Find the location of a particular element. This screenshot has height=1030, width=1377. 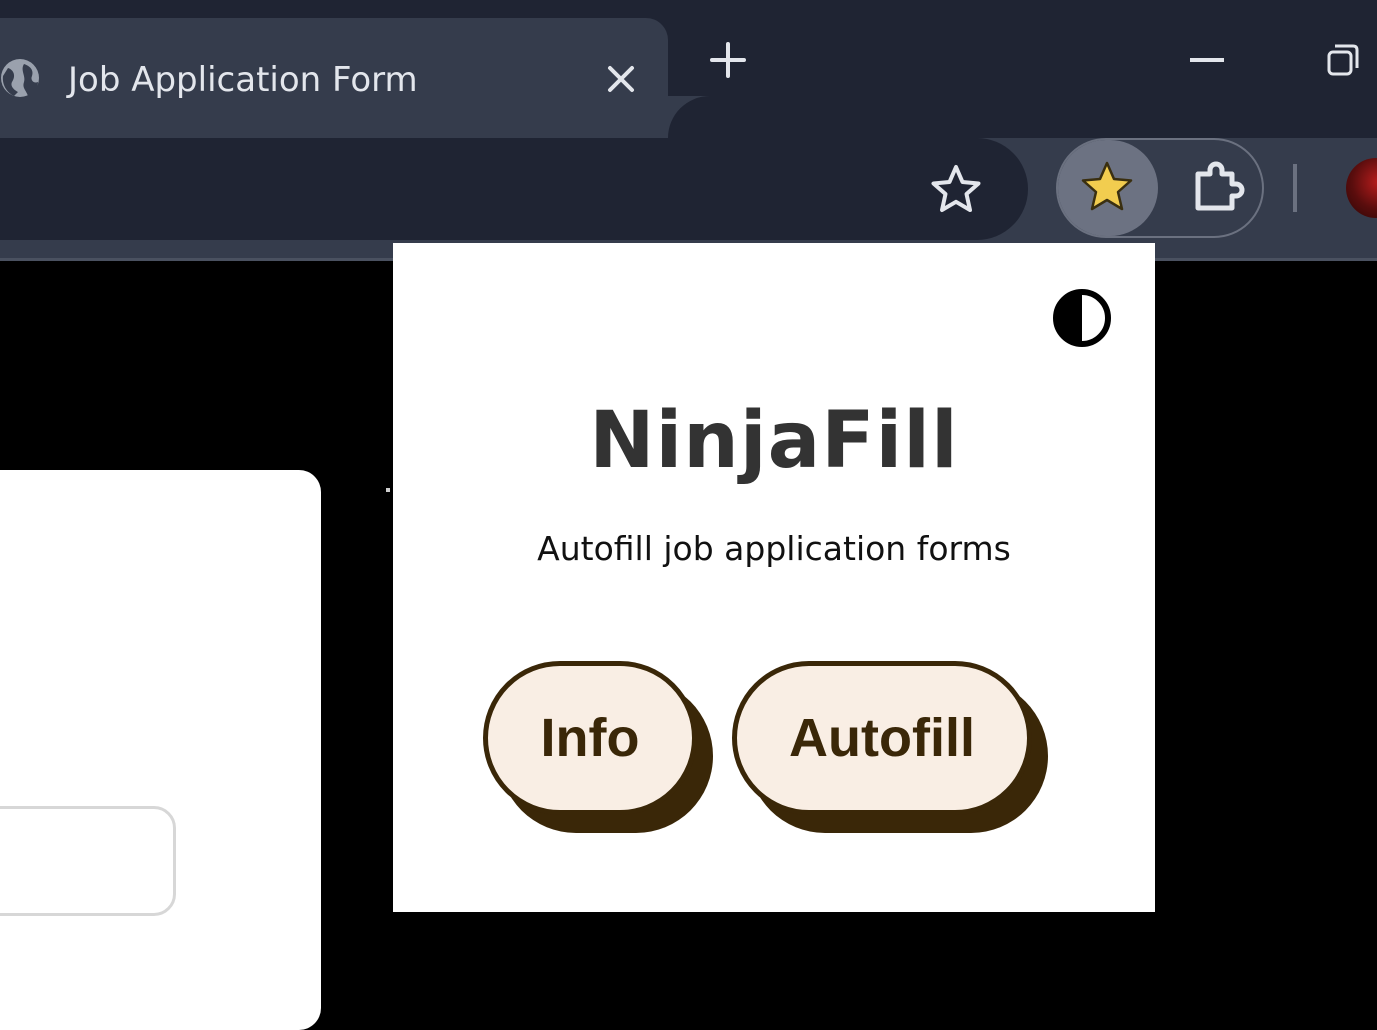

tab-title: Job Application Form is located at coordinates (243, 80).